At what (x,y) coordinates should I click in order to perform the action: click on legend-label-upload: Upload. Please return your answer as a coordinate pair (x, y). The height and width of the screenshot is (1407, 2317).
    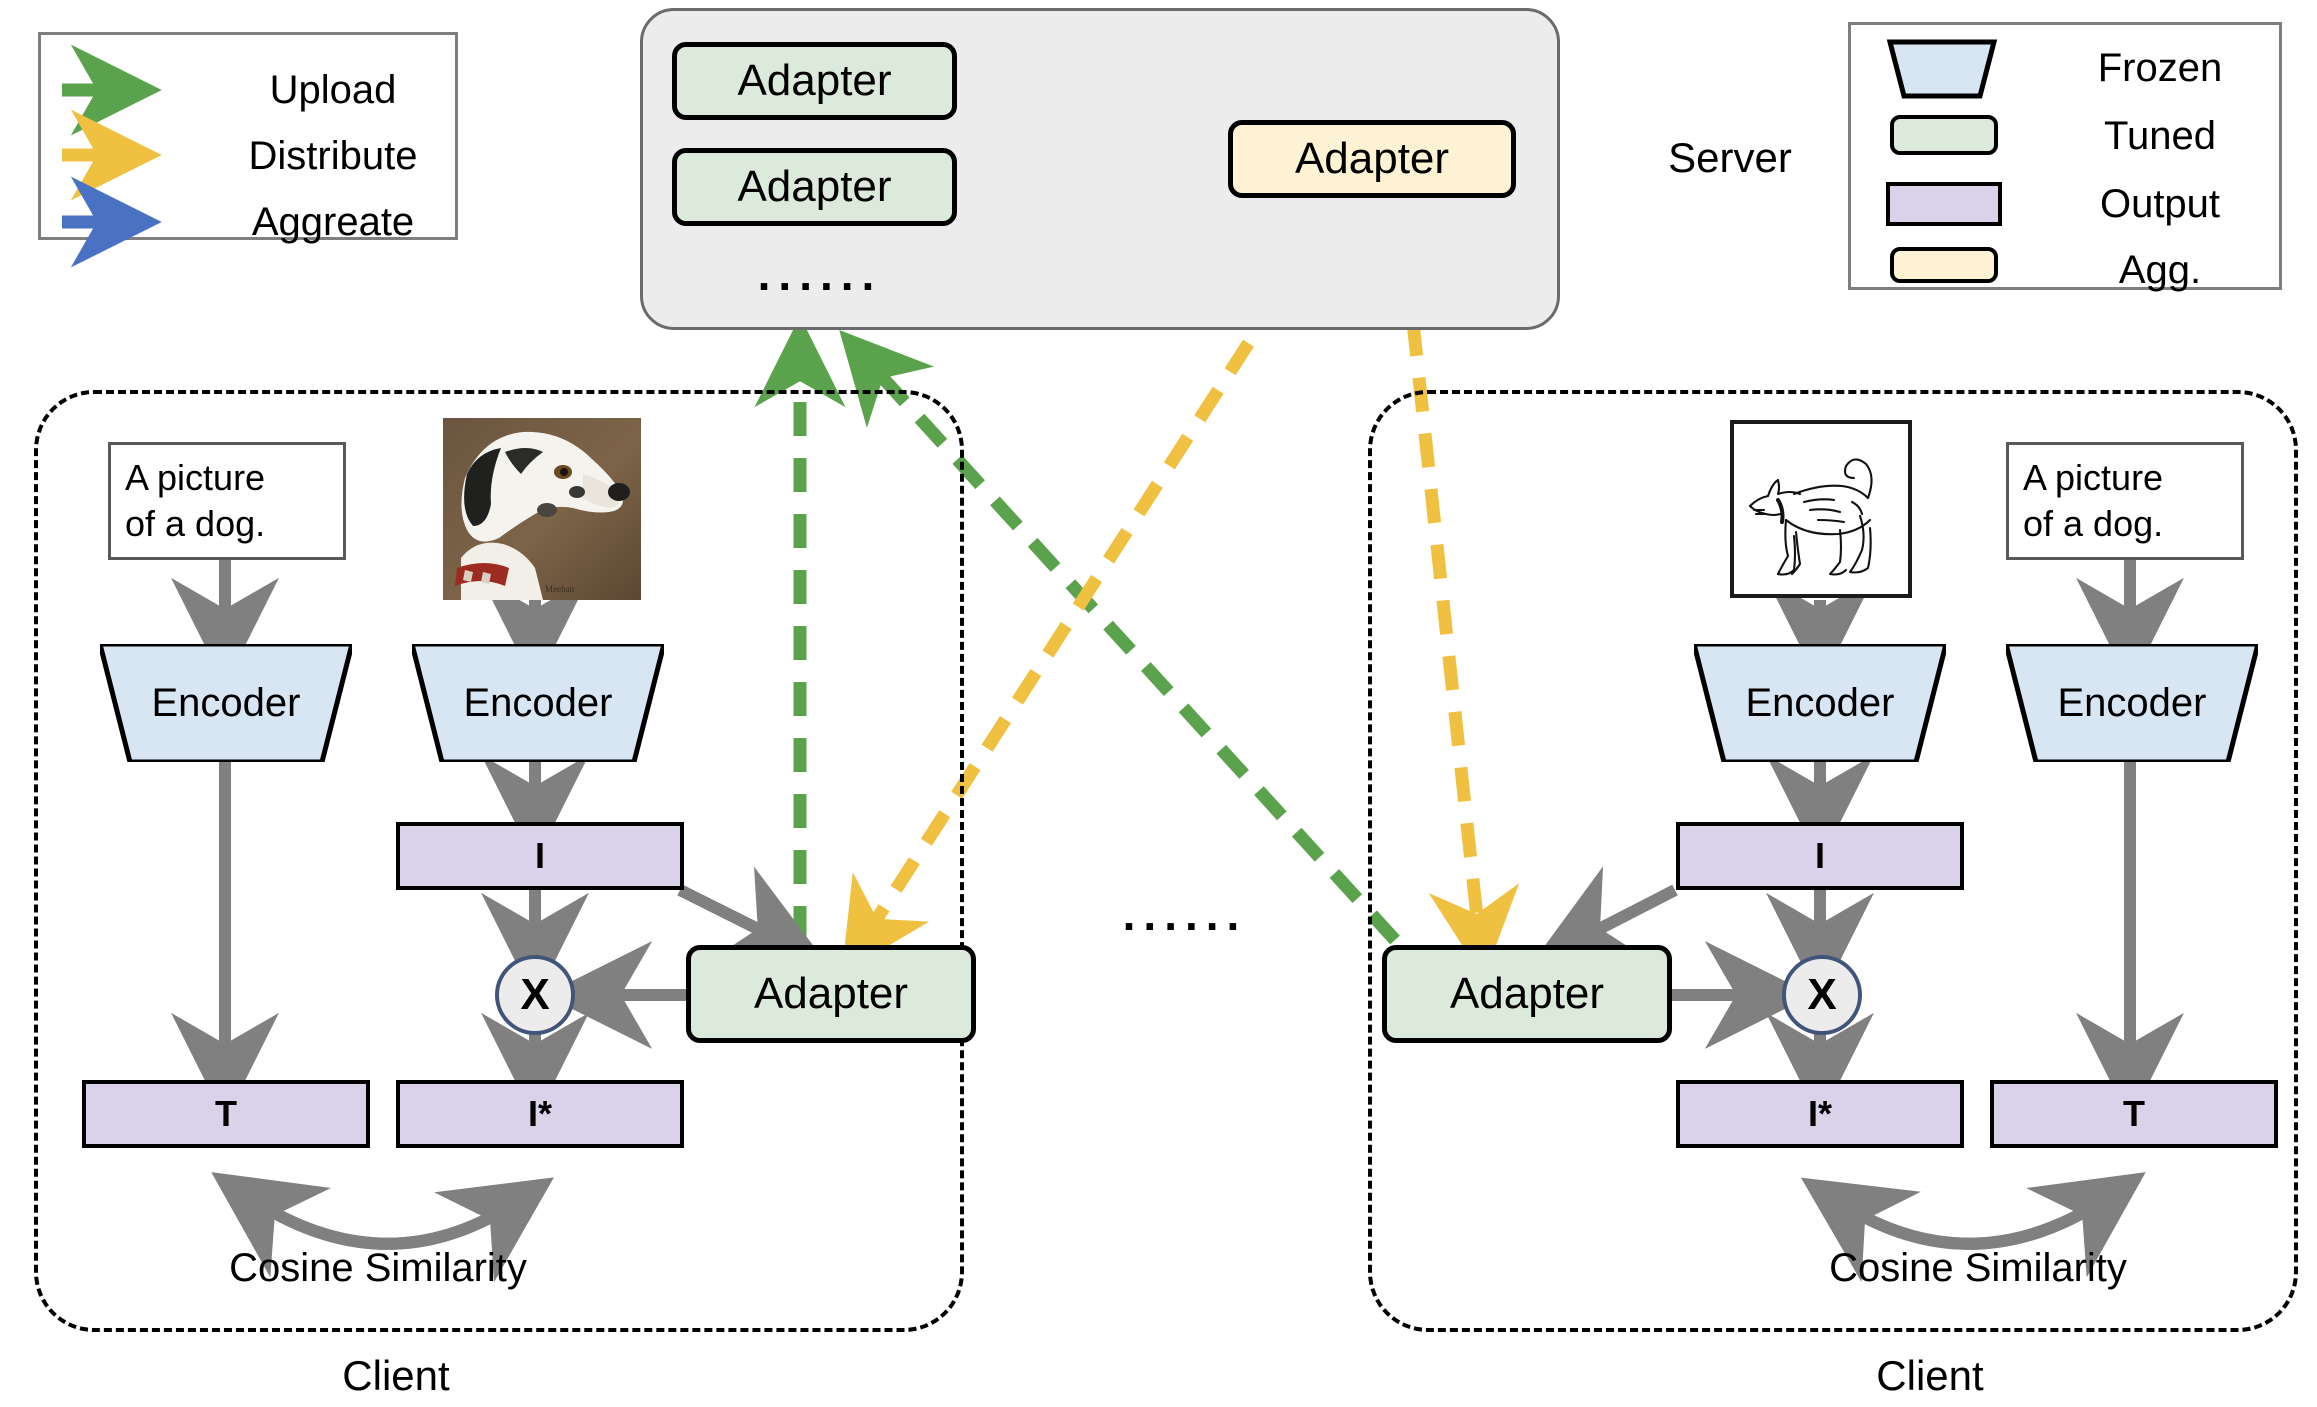
    Looking at the image, I should click on (333, 89).